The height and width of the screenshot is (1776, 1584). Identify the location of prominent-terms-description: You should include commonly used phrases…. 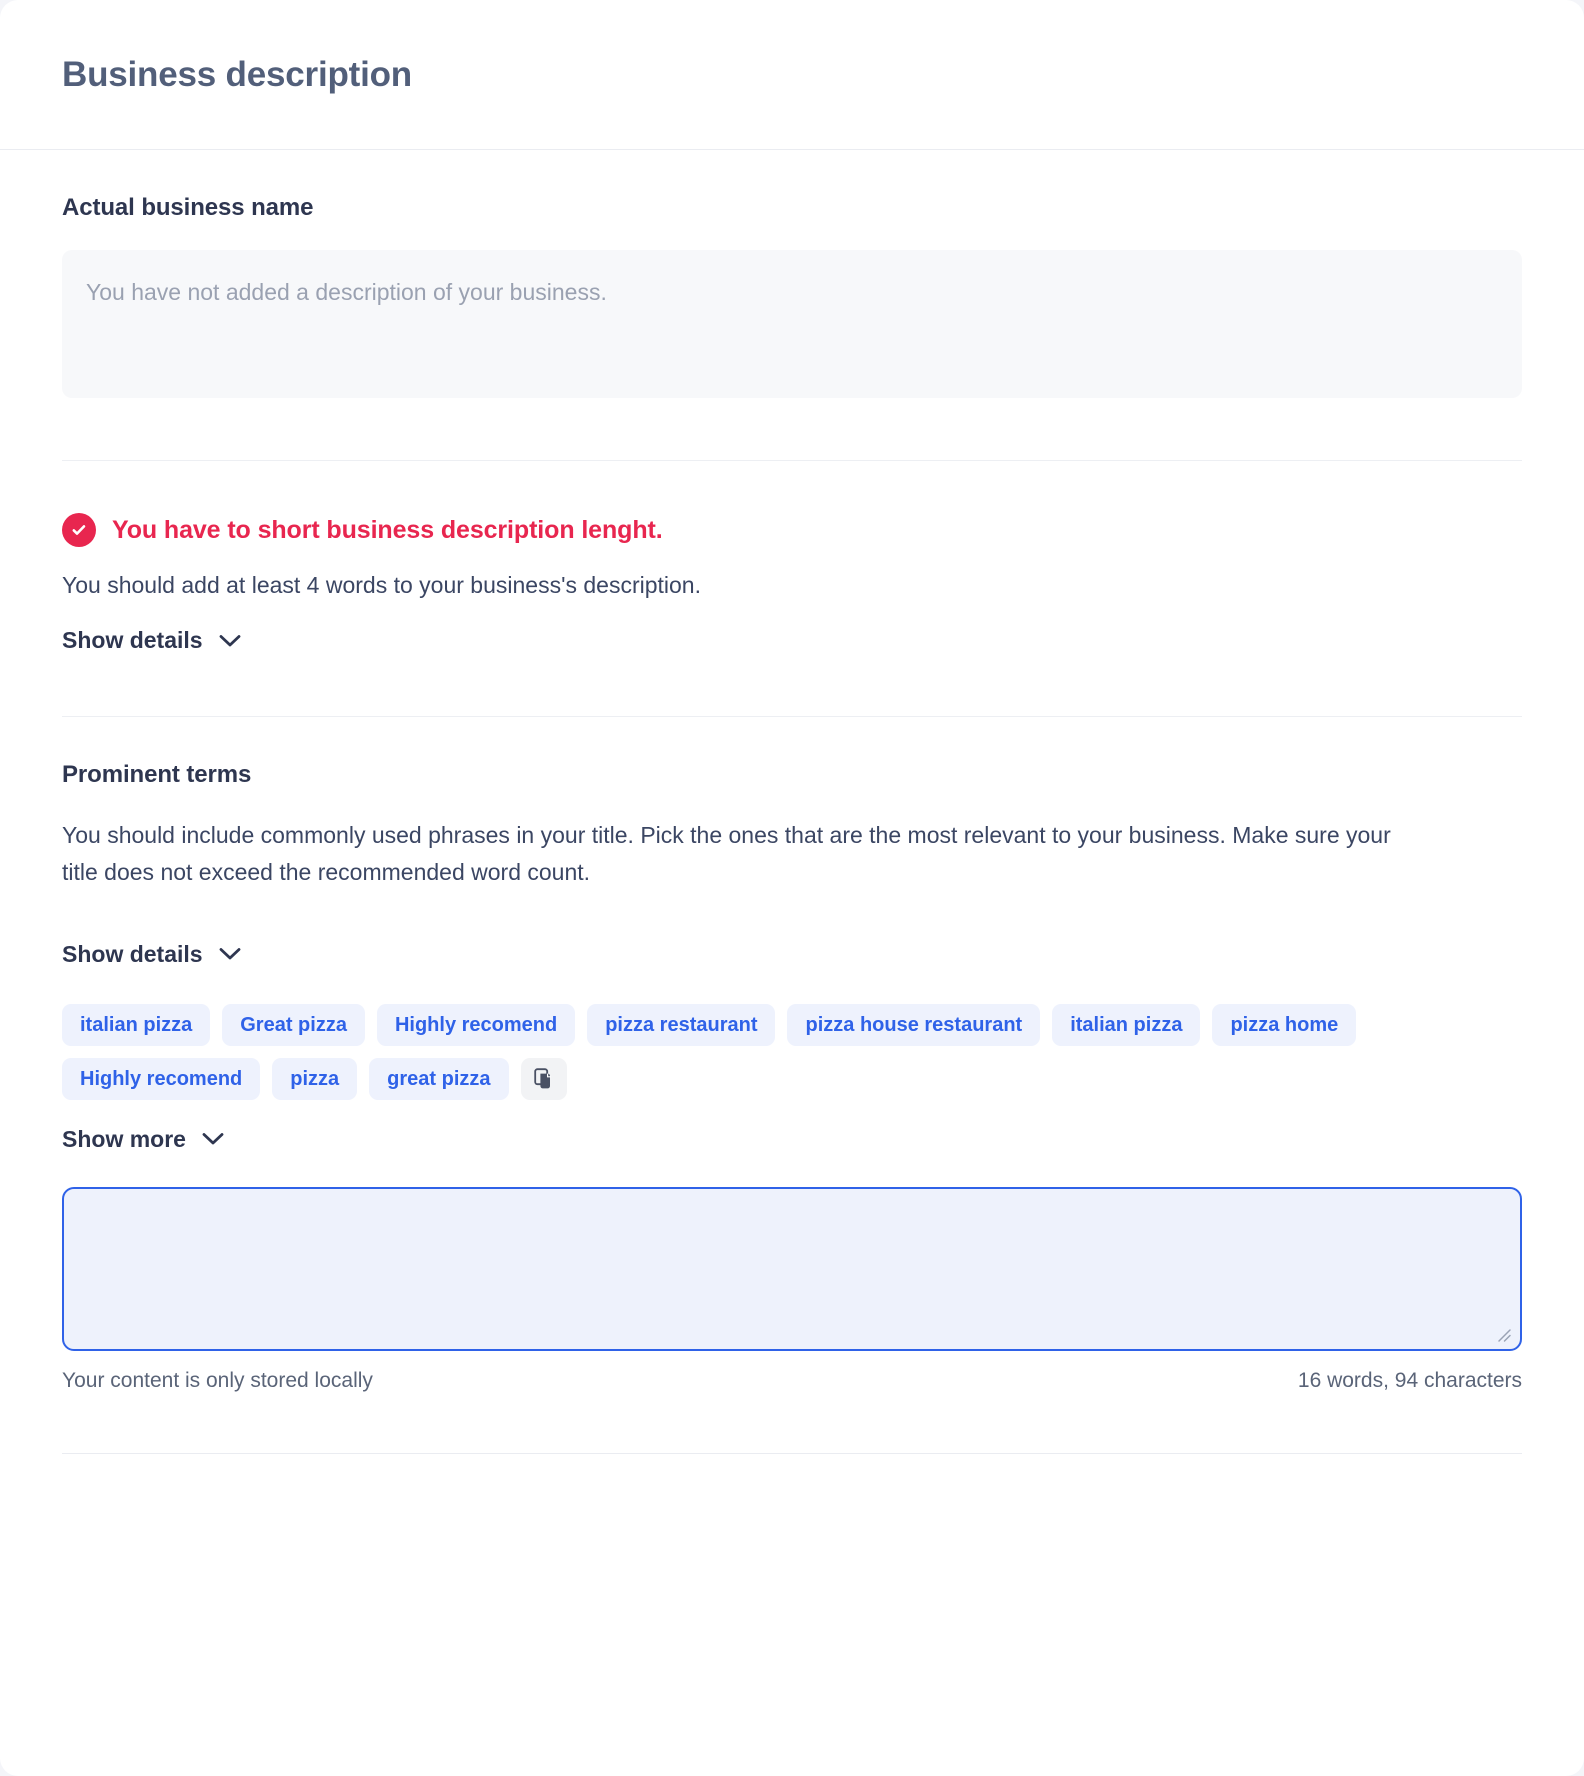
(726, 854).